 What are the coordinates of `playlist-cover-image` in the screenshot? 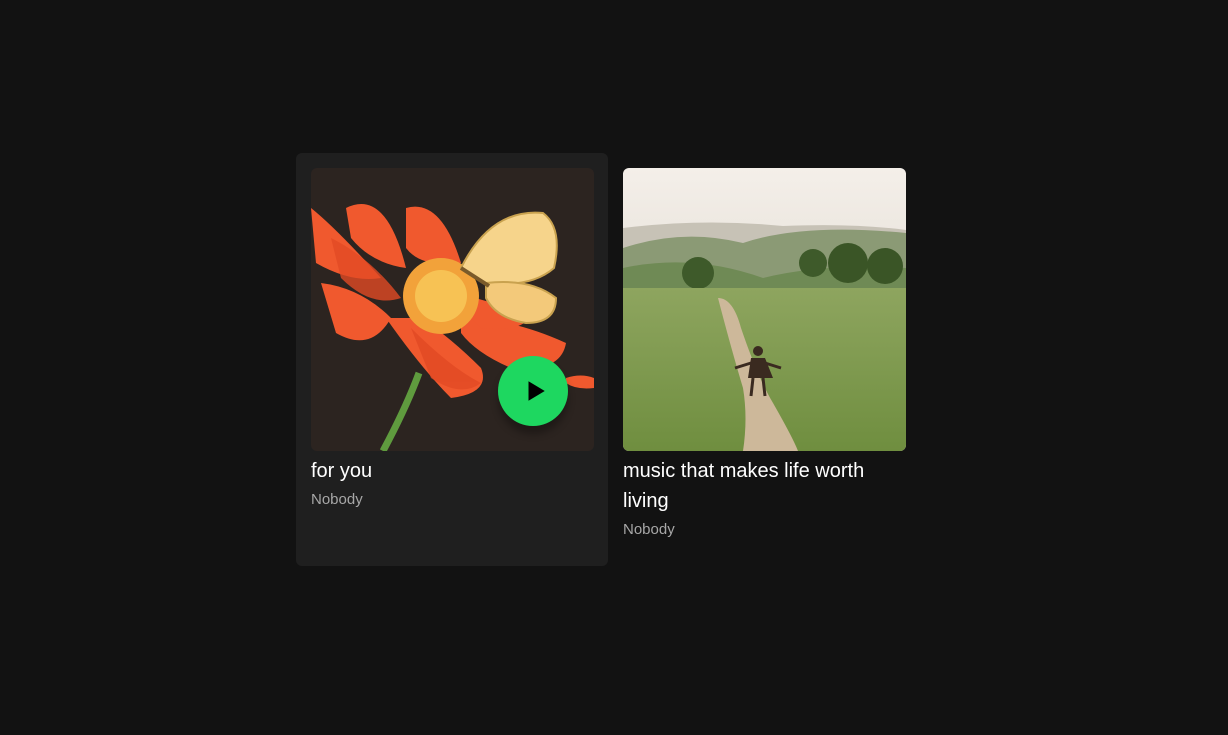 It's located at (764, 309).